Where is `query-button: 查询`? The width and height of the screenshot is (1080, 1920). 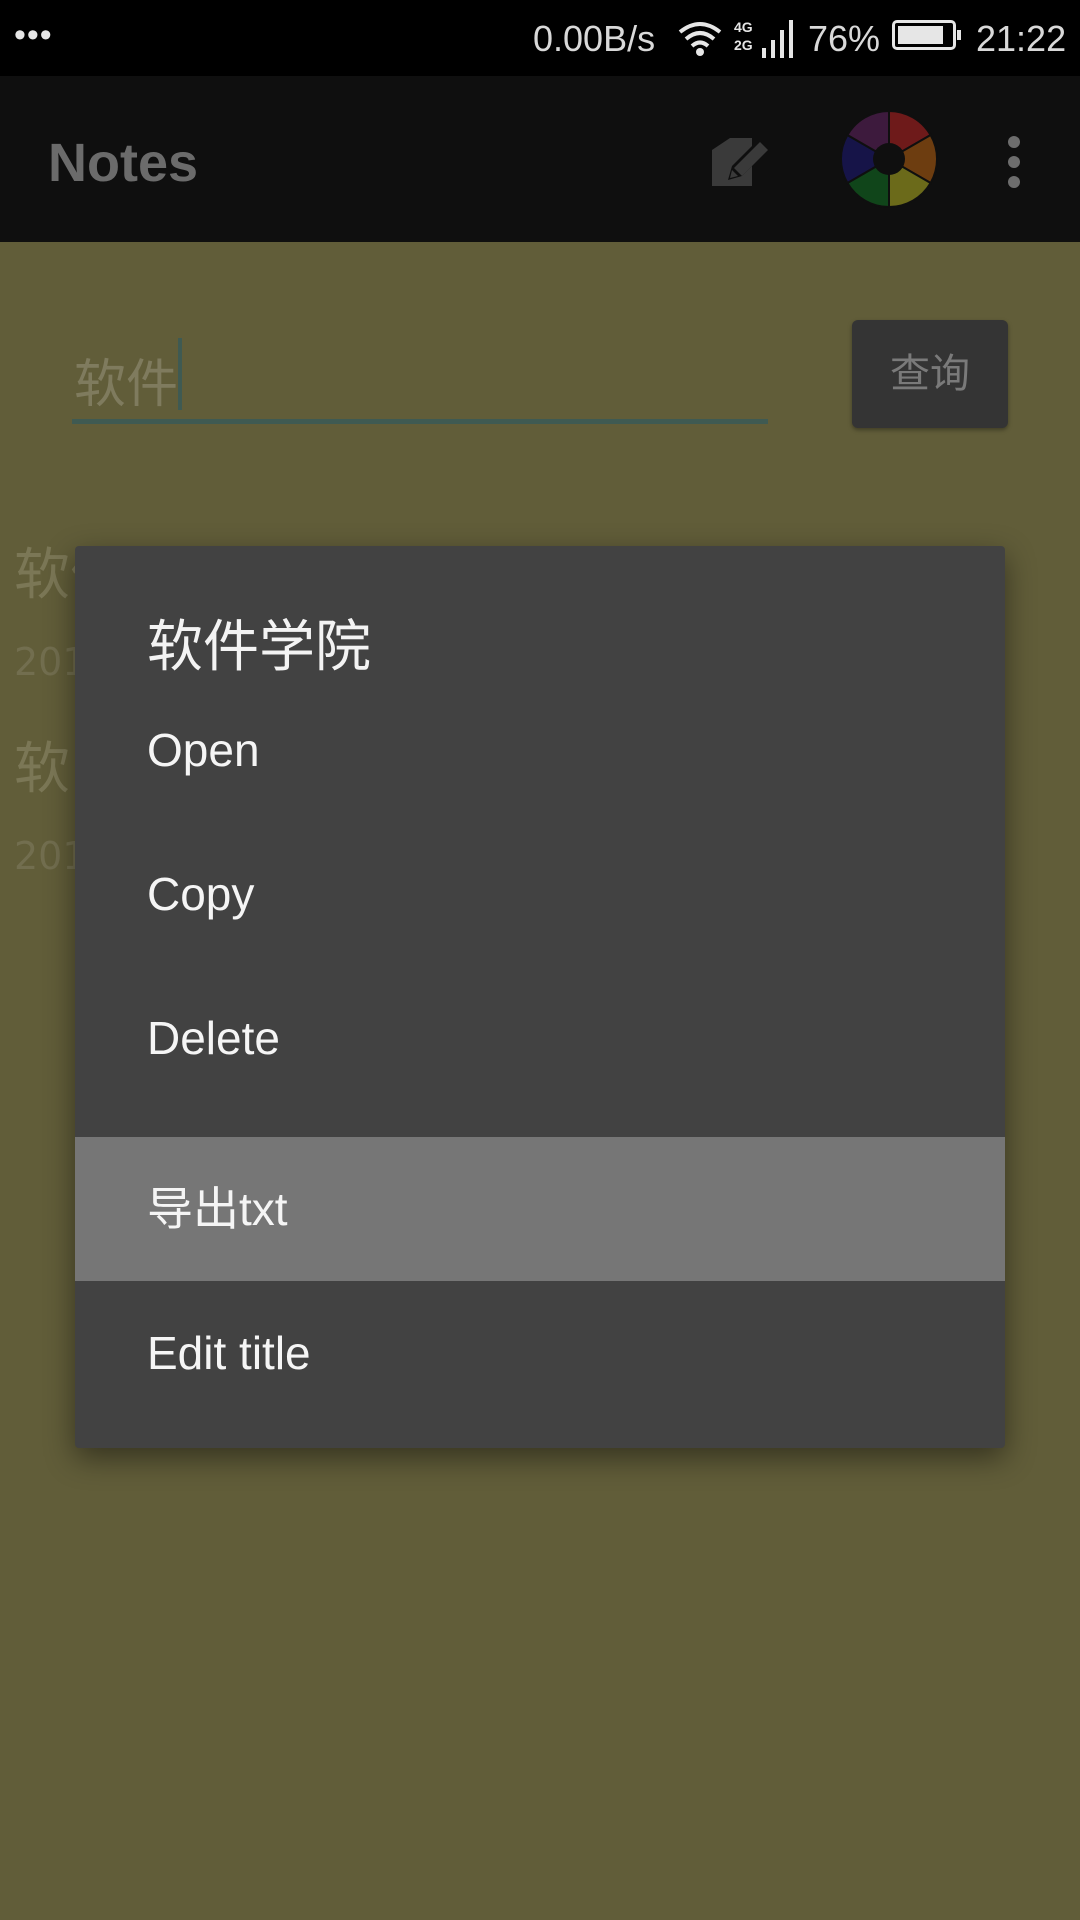
query-button: 查询 is located at coordinates (930, 374).